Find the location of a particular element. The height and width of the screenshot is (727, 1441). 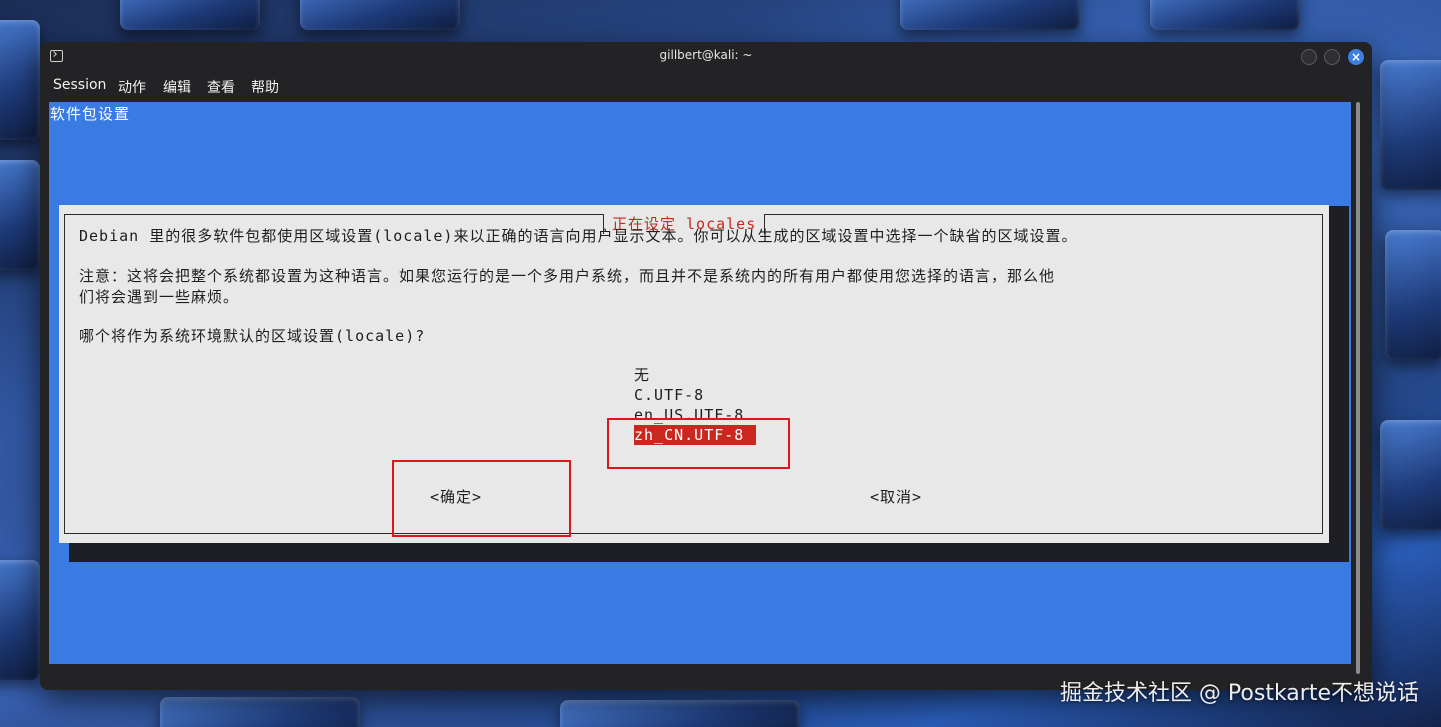

annotation-box-selected-locale is located at coordinates (698, 443).